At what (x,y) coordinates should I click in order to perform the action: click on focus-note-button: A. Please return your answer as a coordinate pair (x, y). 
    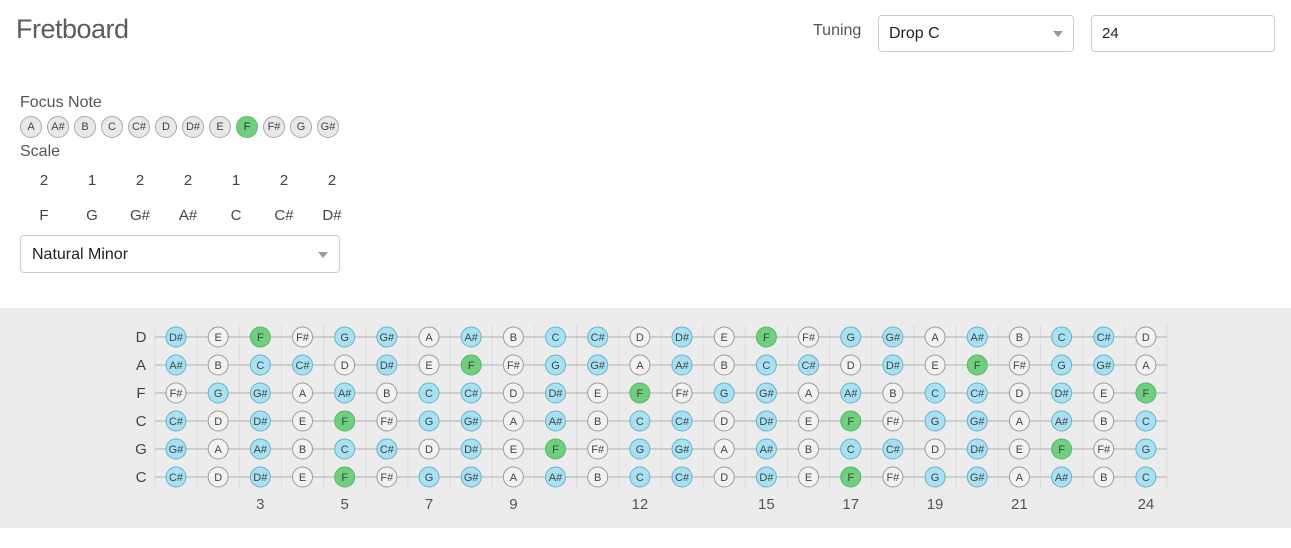
    Looking at the image, I should click on (31, 127).